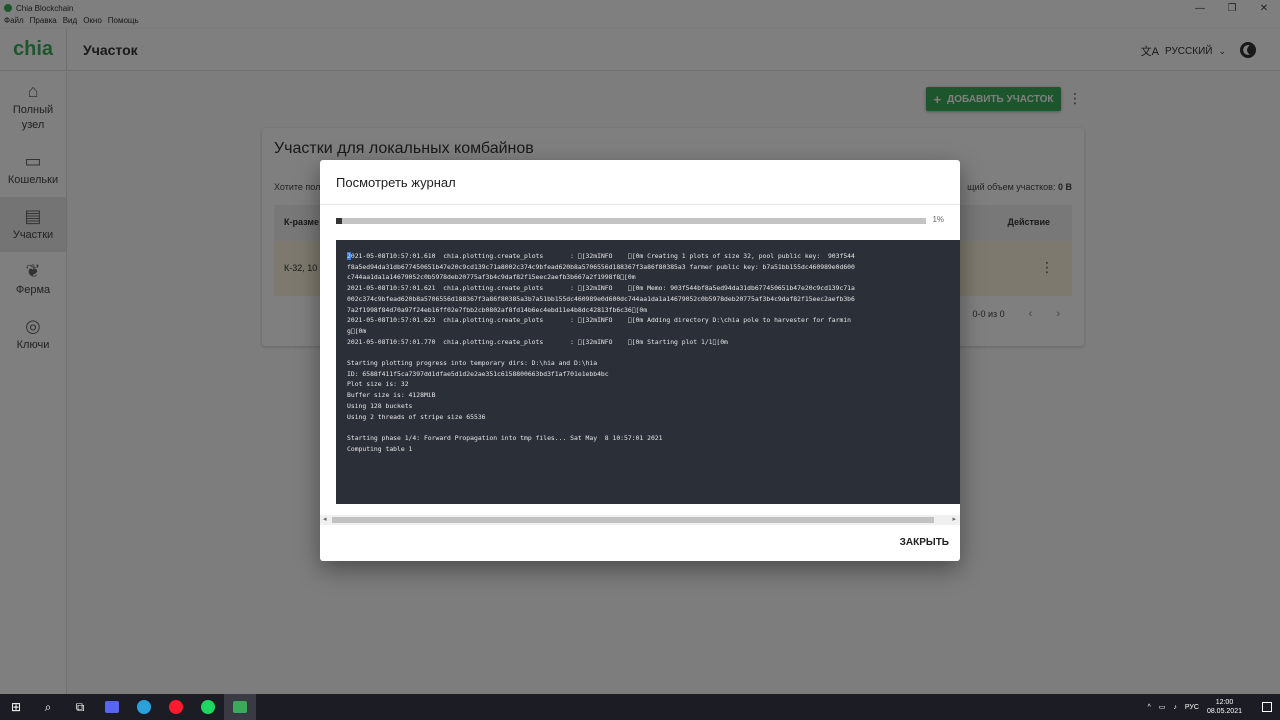 The width and height of the screenshot is (1280, 720). What do you see at coordinates (631, 221) in the screenshot?
I see `progress-bar` at bounding box center [631, 221].